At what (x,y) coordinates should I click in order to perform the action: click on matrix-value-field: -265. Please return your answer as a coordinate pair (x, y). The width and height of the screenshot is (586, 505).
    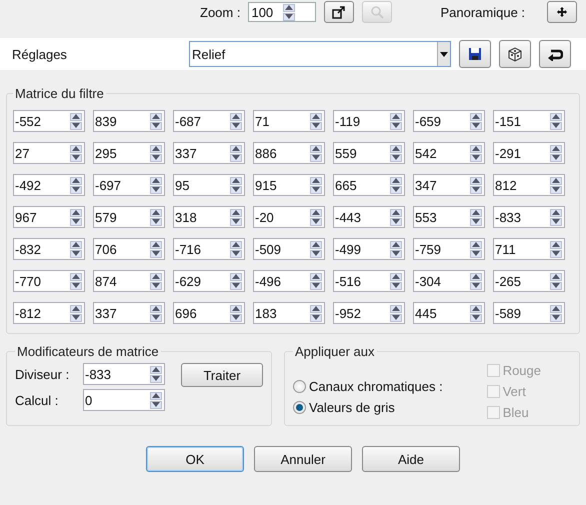
    Looking at the image, I should click on (529, 281).